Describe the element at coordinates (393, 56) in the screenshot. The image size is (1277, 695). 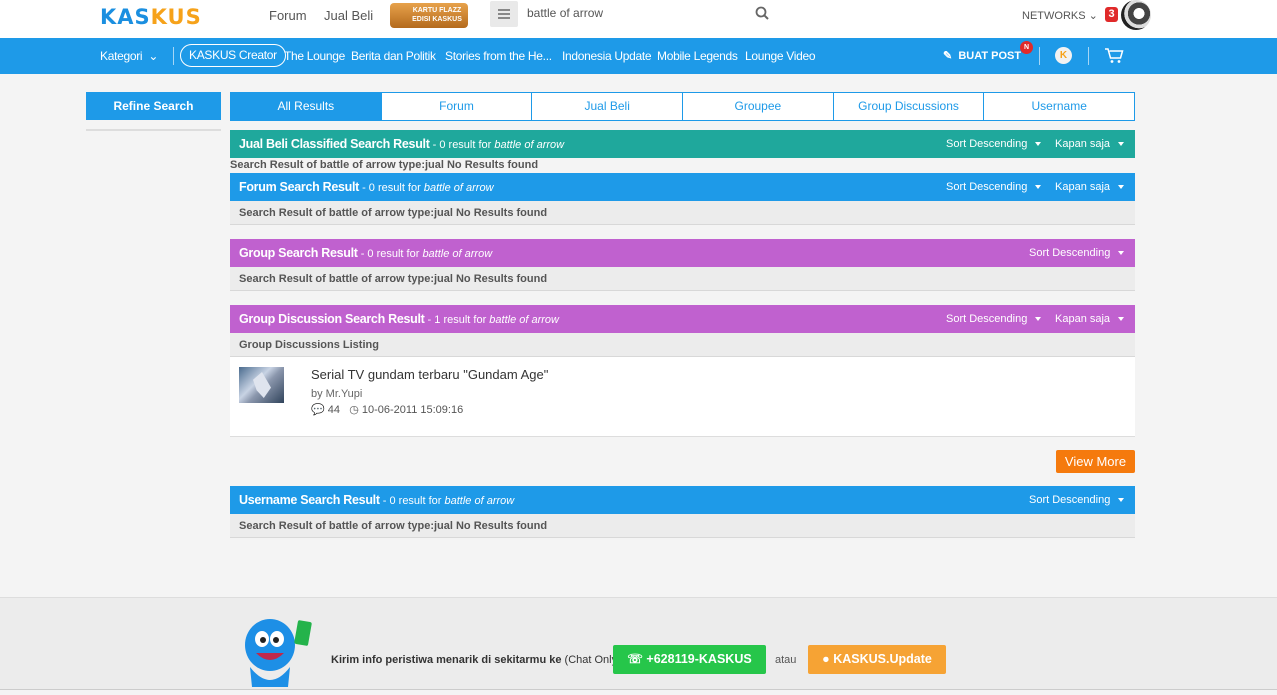
I see `nav-item-berita-politik: Berita dan Politik` at that location.